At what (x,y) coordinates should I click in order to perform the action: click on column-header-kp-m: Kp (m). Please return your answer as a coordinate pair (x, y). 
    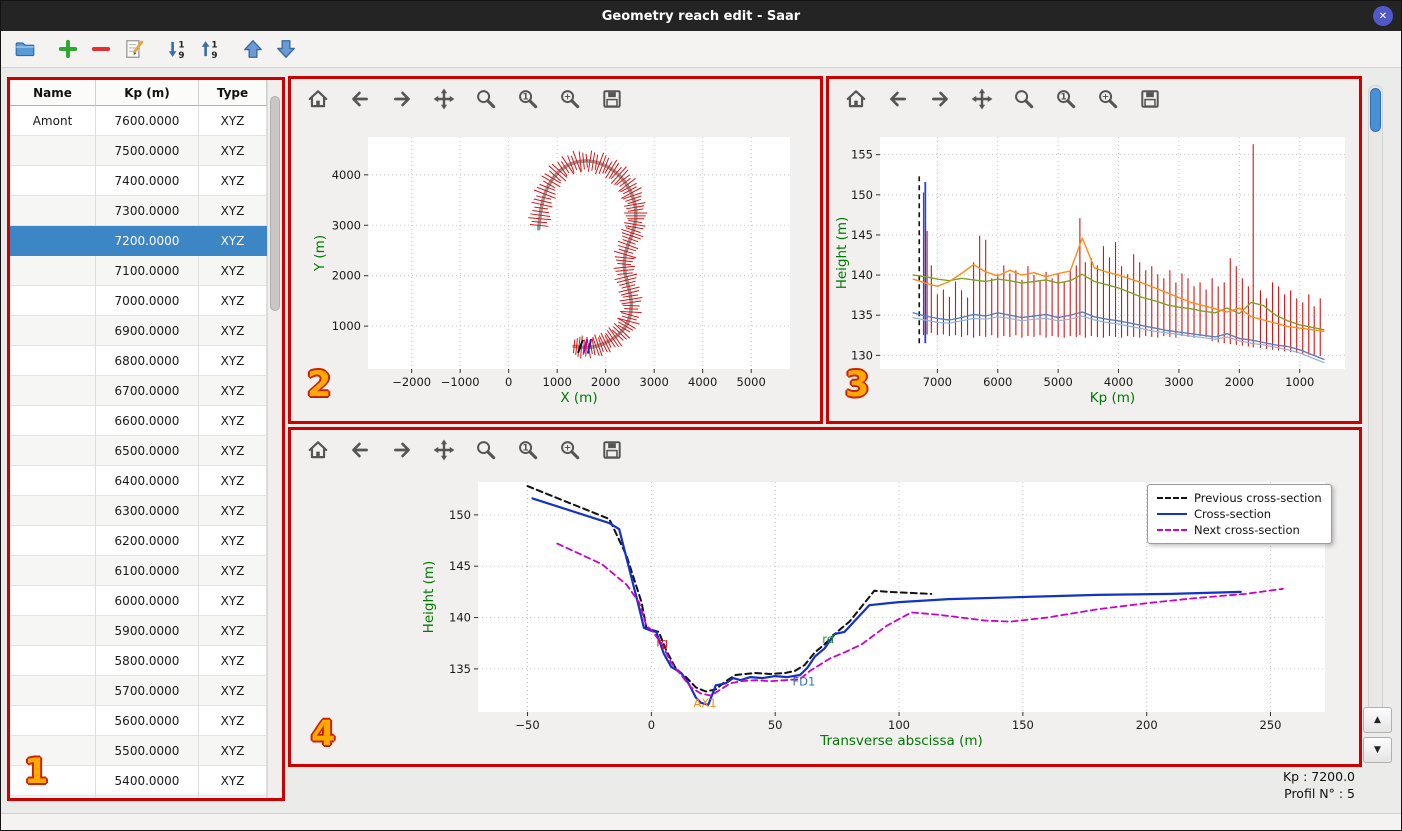
    Looking at the image, I should click on (147, 93).